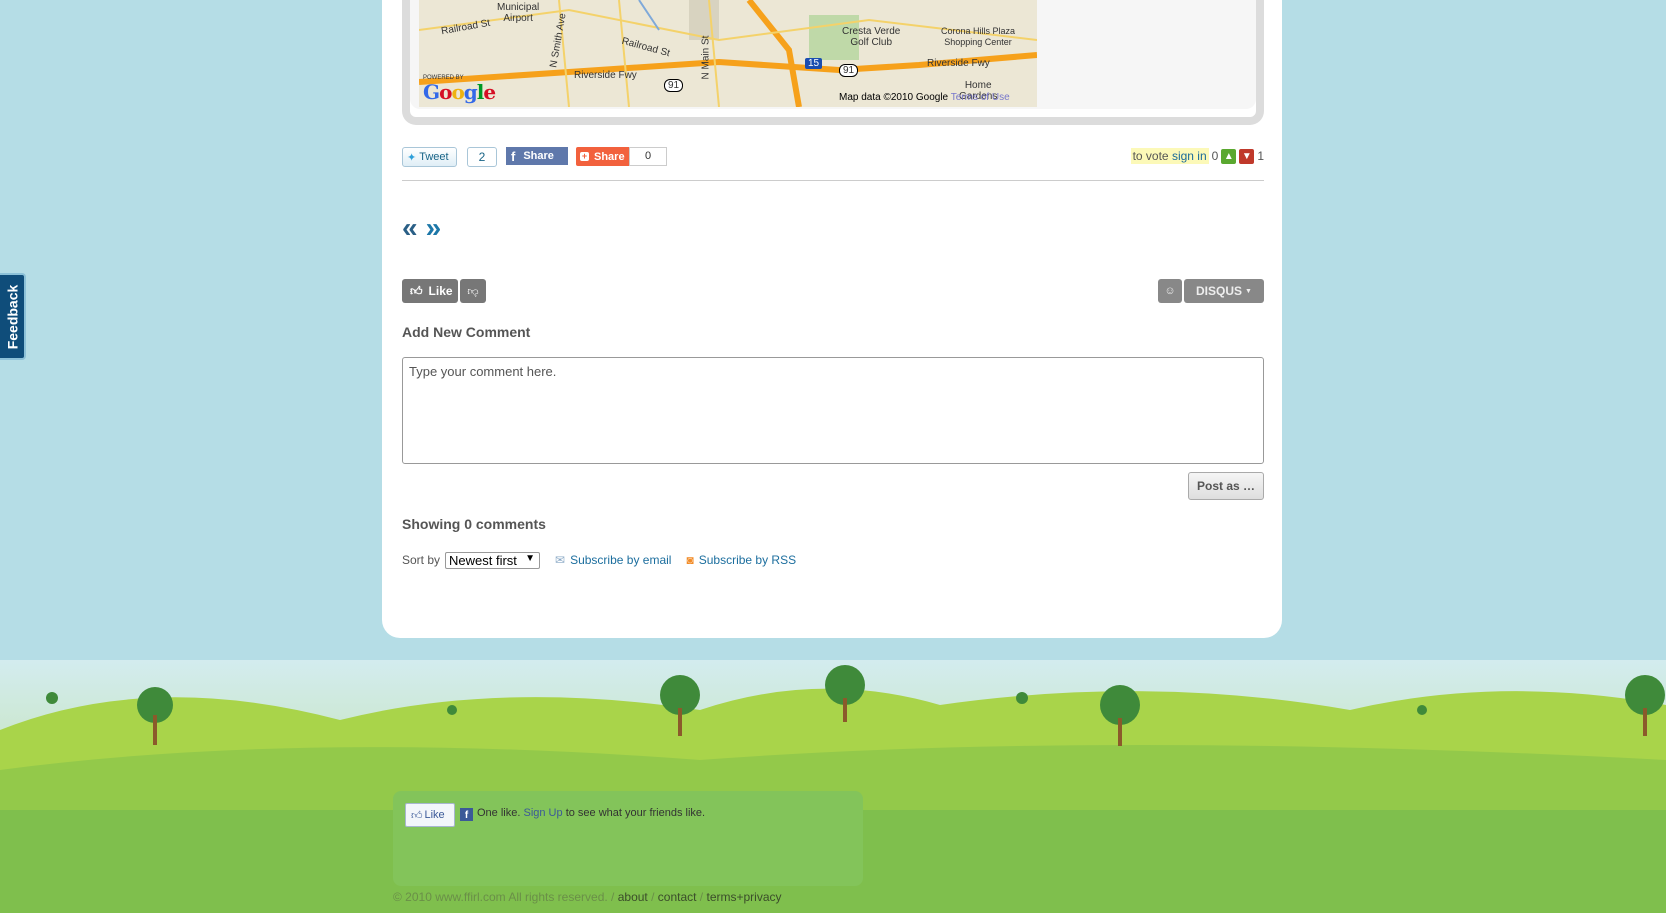 Image resolution: width=1666 pixels, height=913 pixels. I want to click on facebook-share-label: Share, so click(538, 156).